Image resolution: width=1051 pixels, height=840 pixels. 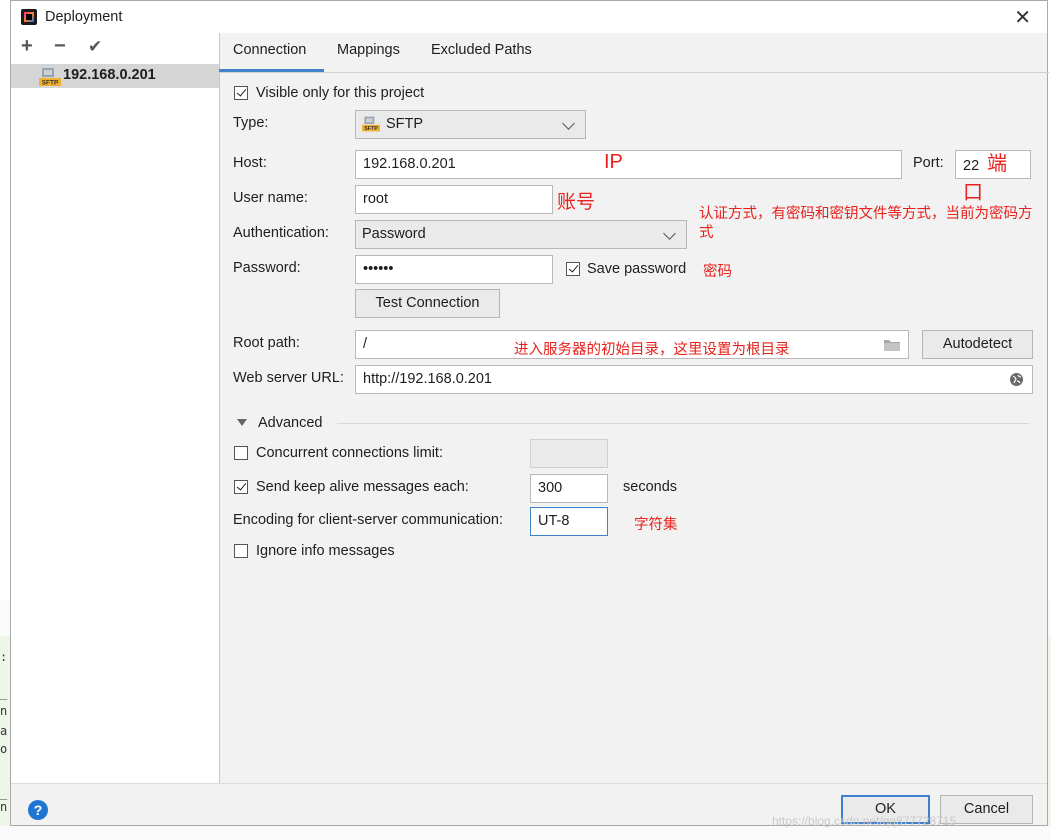 I want to click on auth-value: Password, so click(x=394, y=234).